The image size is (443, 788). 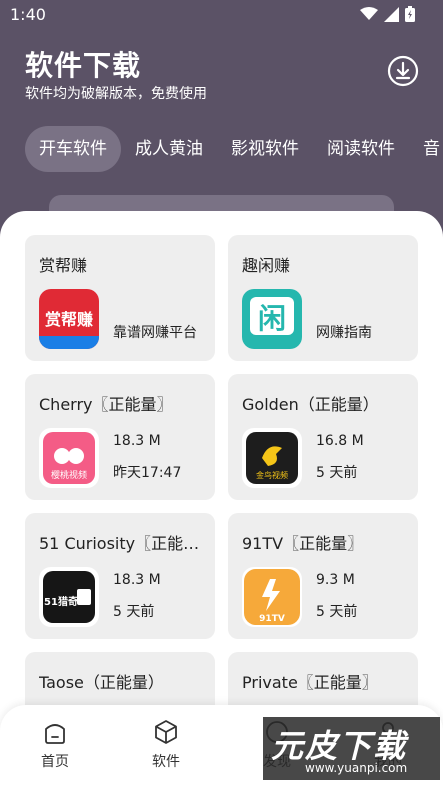 I want to click on nav-home-label: 首页, so click(x=55, y=762).